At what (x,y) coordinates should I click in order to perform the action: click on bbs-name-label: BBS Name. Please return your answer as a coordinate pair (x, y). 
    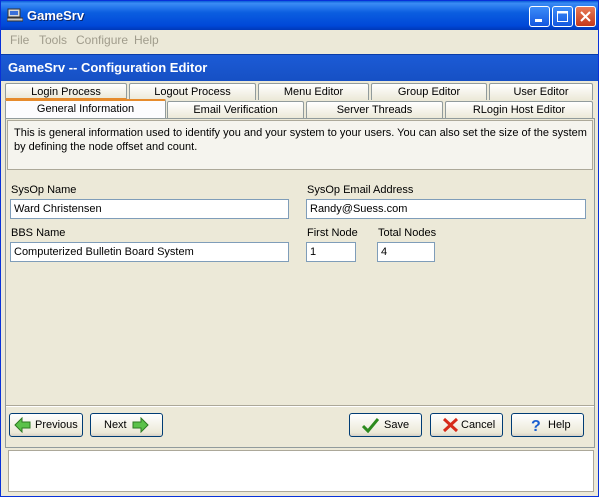
    Looking at the image, I should click on (38, 233).